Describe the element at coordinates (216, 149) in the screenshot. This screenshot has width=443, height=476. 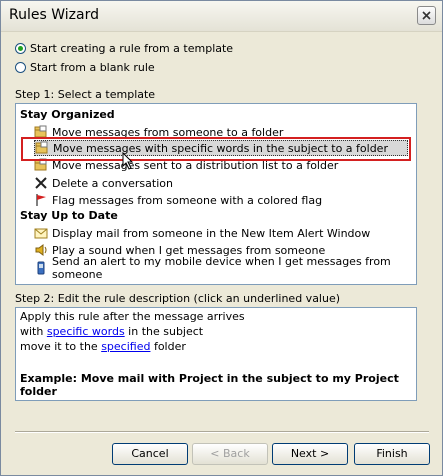
I see `highlight-box` at that location.